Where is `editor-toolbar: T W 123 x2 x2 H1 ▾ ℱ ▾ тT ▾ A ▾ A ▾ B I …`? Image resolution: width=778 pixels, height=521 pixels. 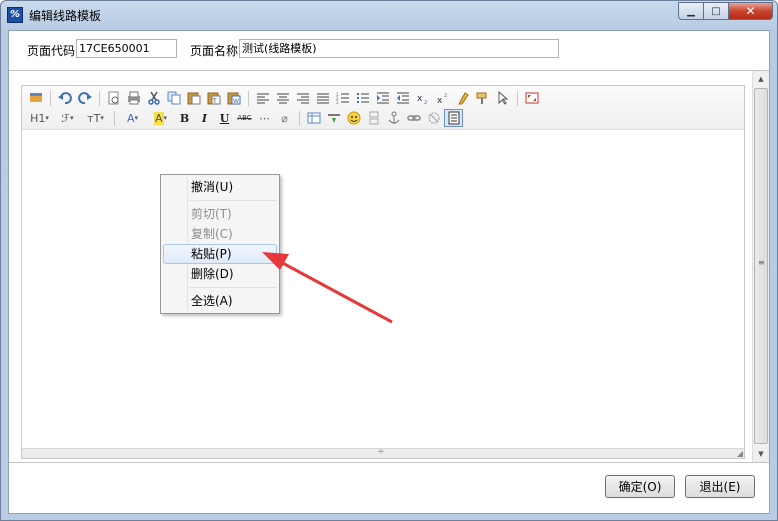 editor-toolbar: T W 123 x2 x2 H1 ▾ ℱ ▾ тT ▾ A ▾ A ▾ B I … is located at coordinates (383, 108).